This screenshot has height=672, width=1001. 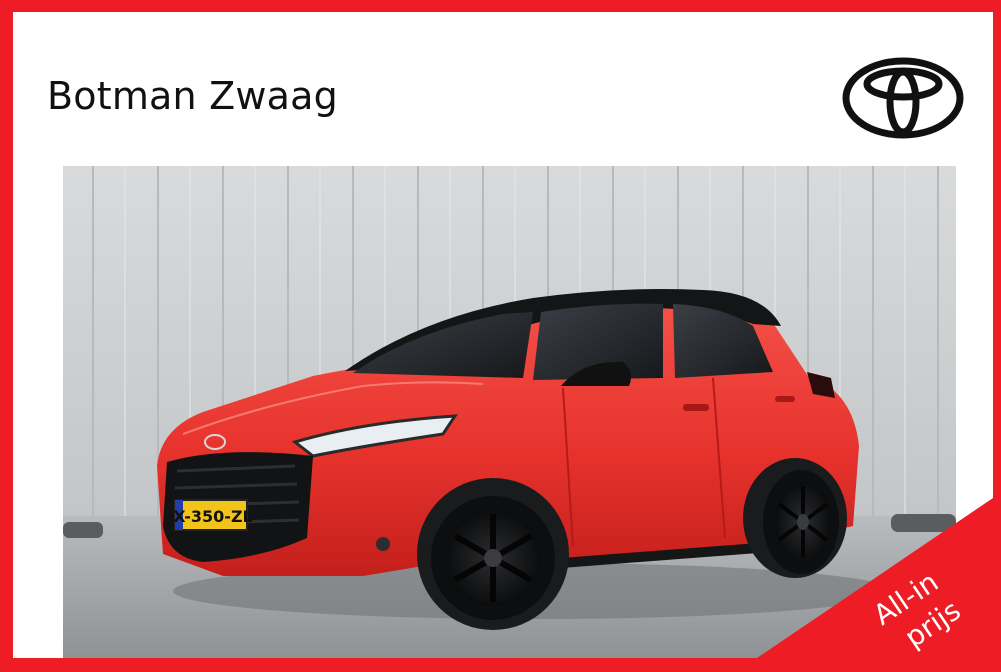 What do you see at coordinates (213, 516) in the screenshot?
I see `license-plate: X-350-ZL` at bounding box center [213, 516].